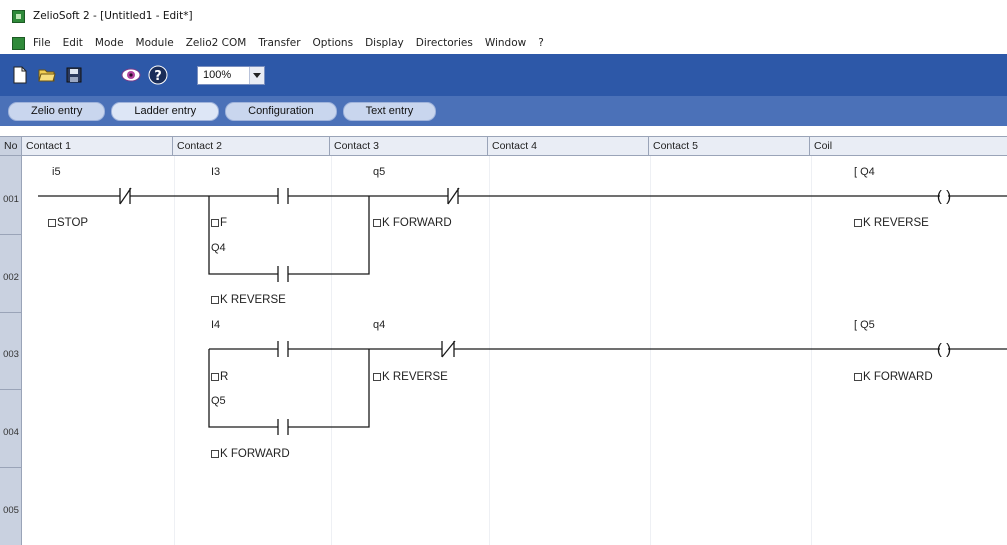 The image size is (1007, 545). What do you see at coordinates (155, 43) in the screenshot?
I see `menu-module: Module` at bounding box center [155, 43].